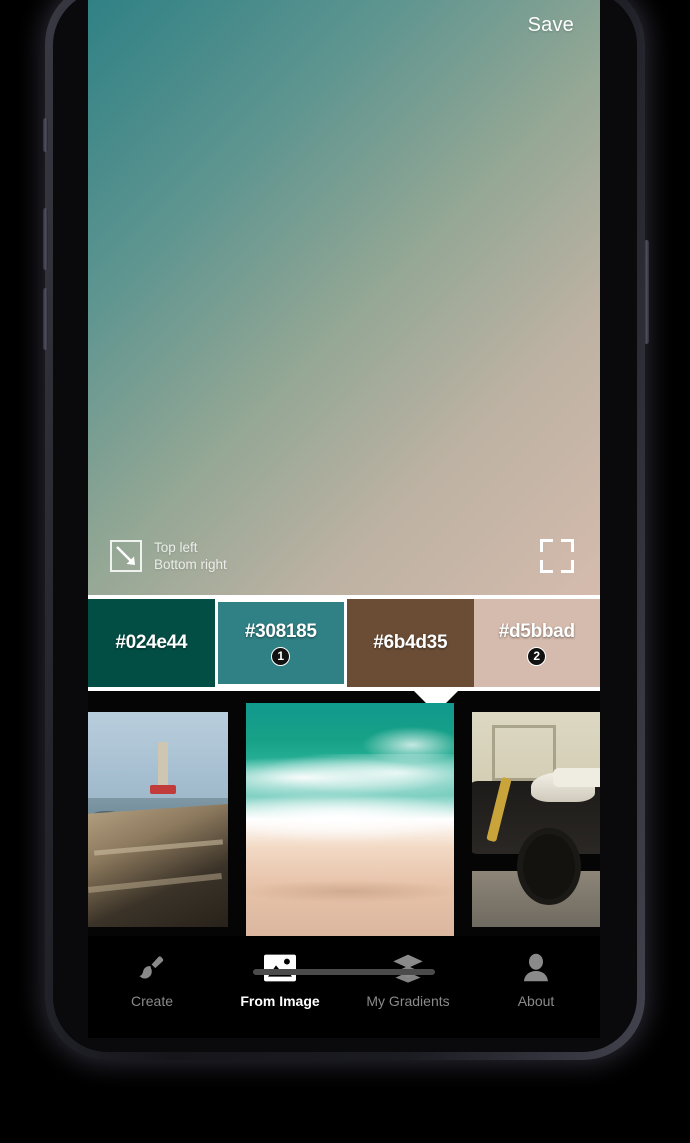 Image resolution: width=690 pixels, height=1143 pixels. I want to click on volume-up-button, so click(45, 239).